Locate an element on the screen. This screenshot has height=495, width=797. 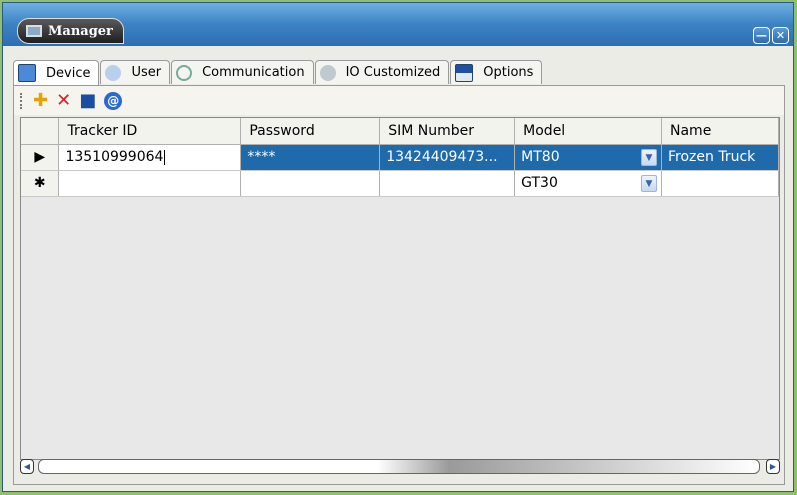
save-icon: ■ is located at coordinates (87, 100).